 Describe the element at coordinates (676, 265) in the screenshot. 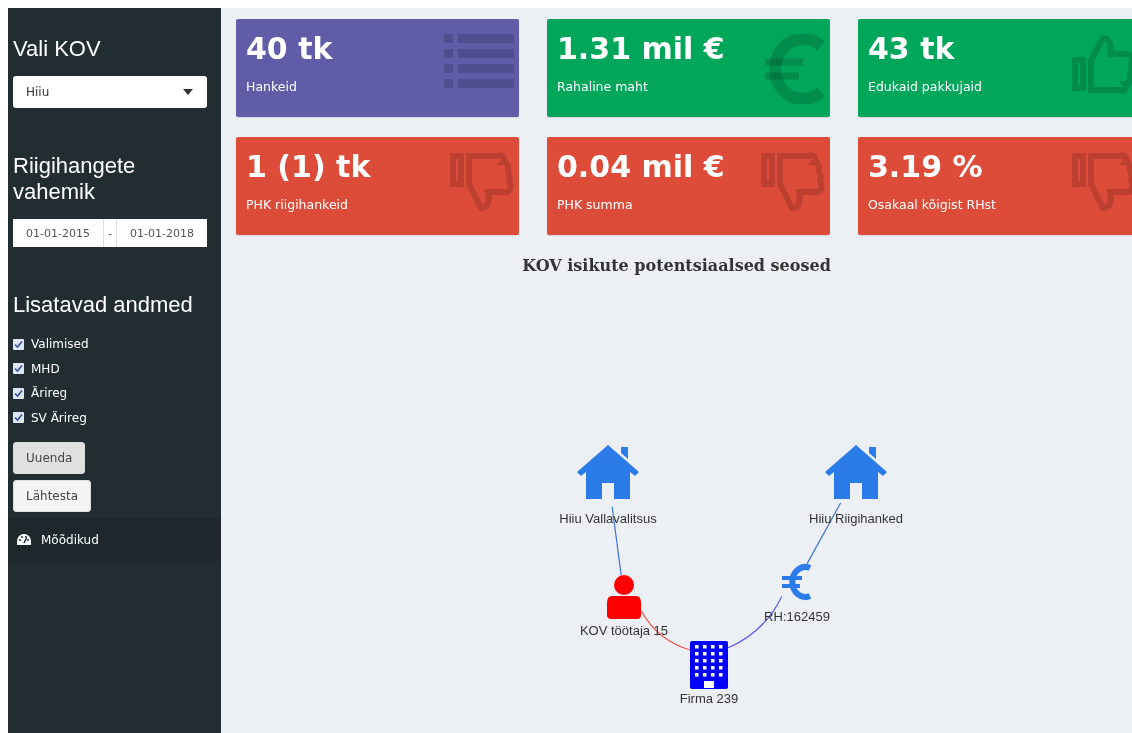

I see `graph-title: KOV isikute potentsiaalsed seosed` at that location.